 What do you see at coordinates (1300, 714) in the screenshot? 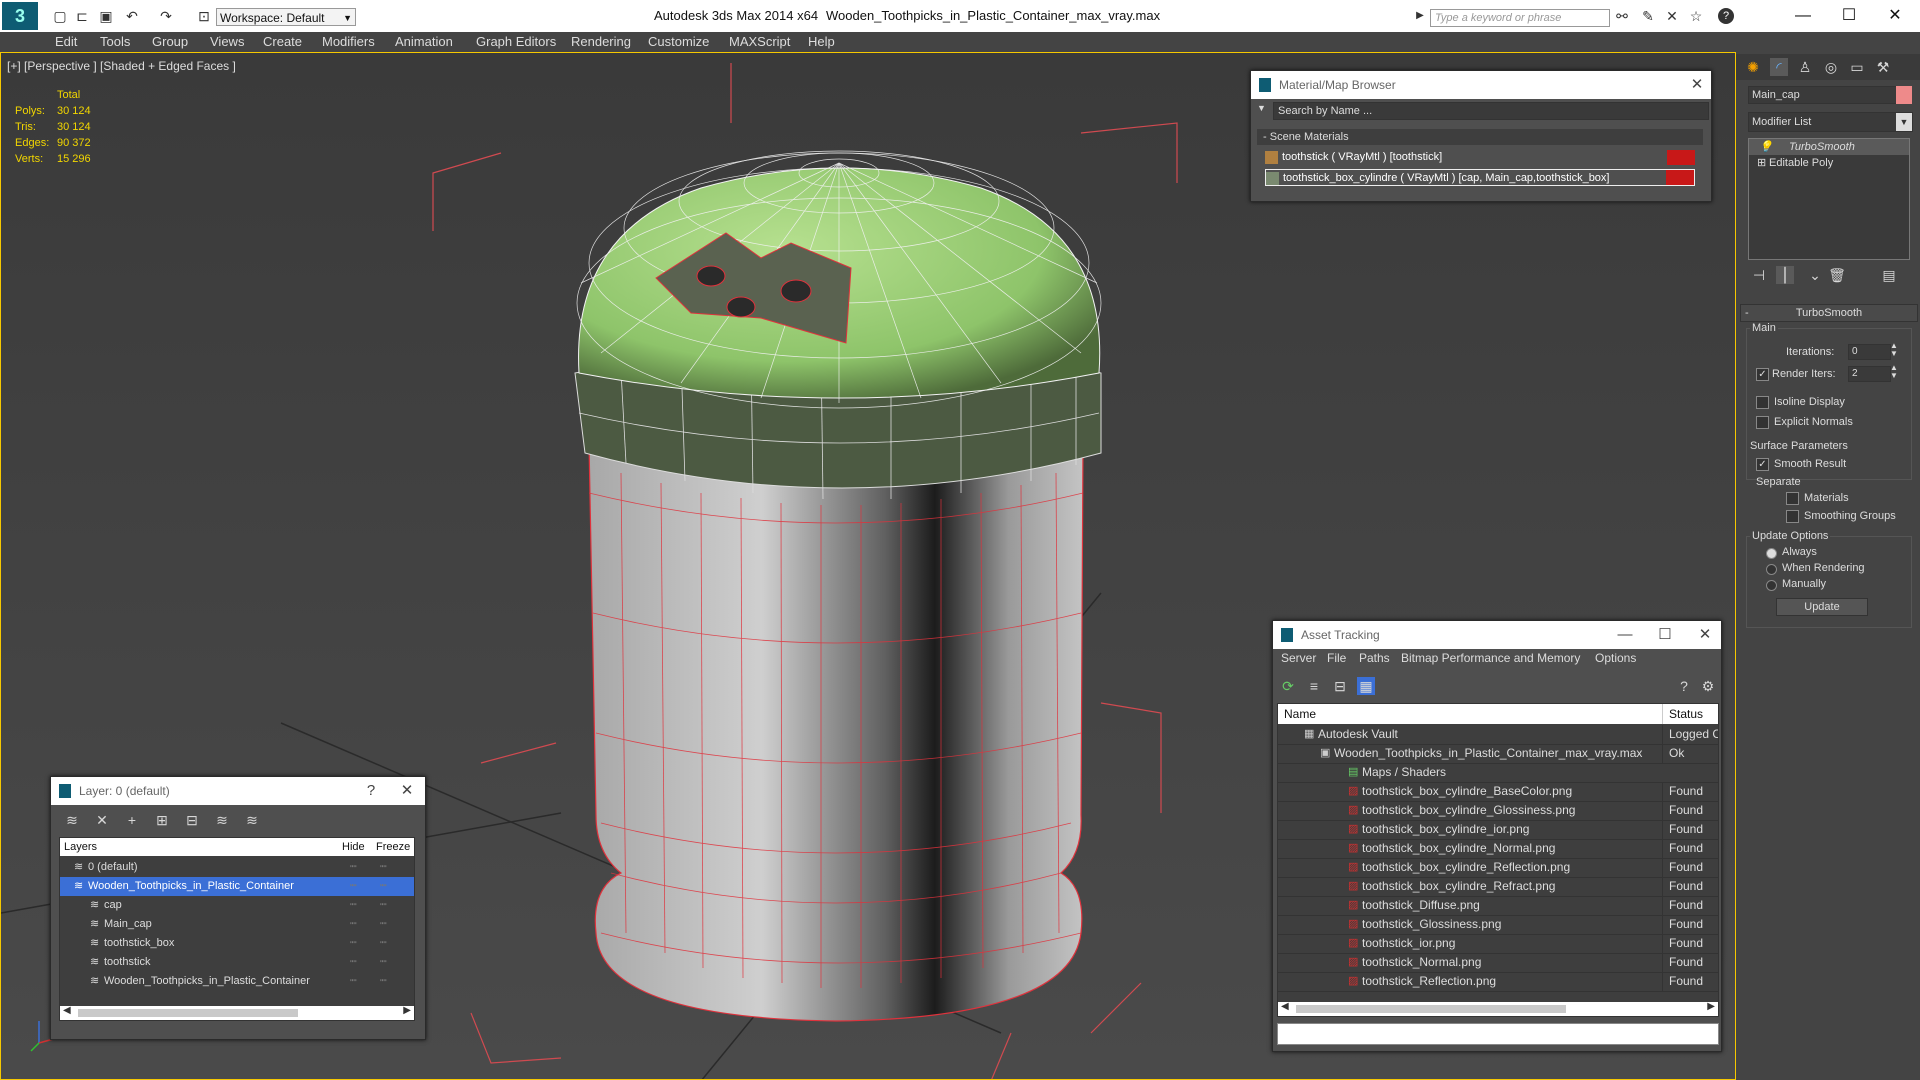
I see `column-name: Name` at bounding box center [1300, 714].